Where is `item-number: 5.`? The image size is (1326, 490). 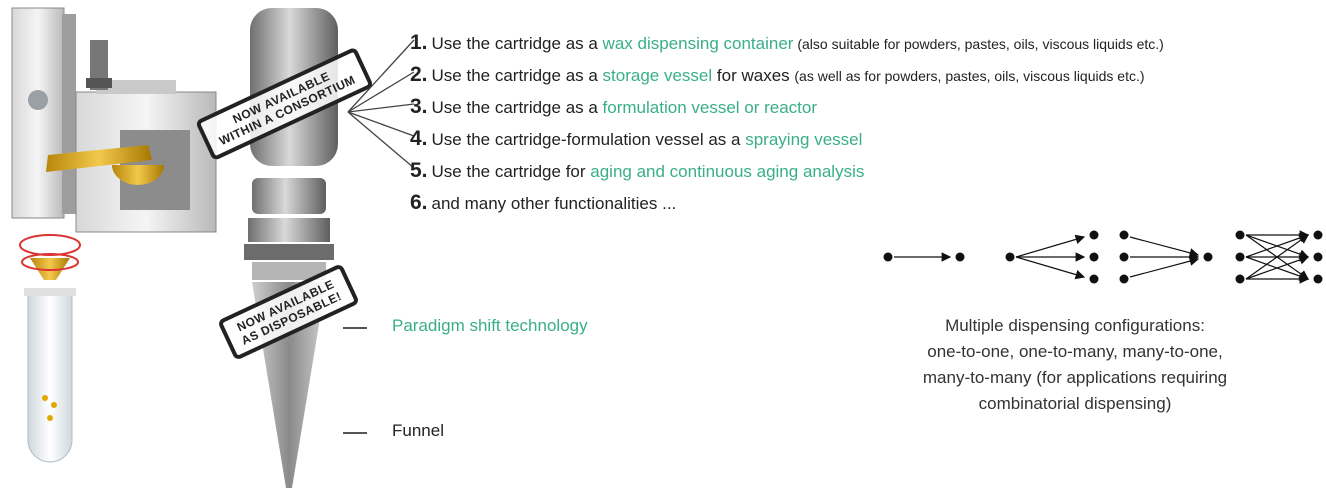
item-number: 5. is located at coordinates (419, 170).